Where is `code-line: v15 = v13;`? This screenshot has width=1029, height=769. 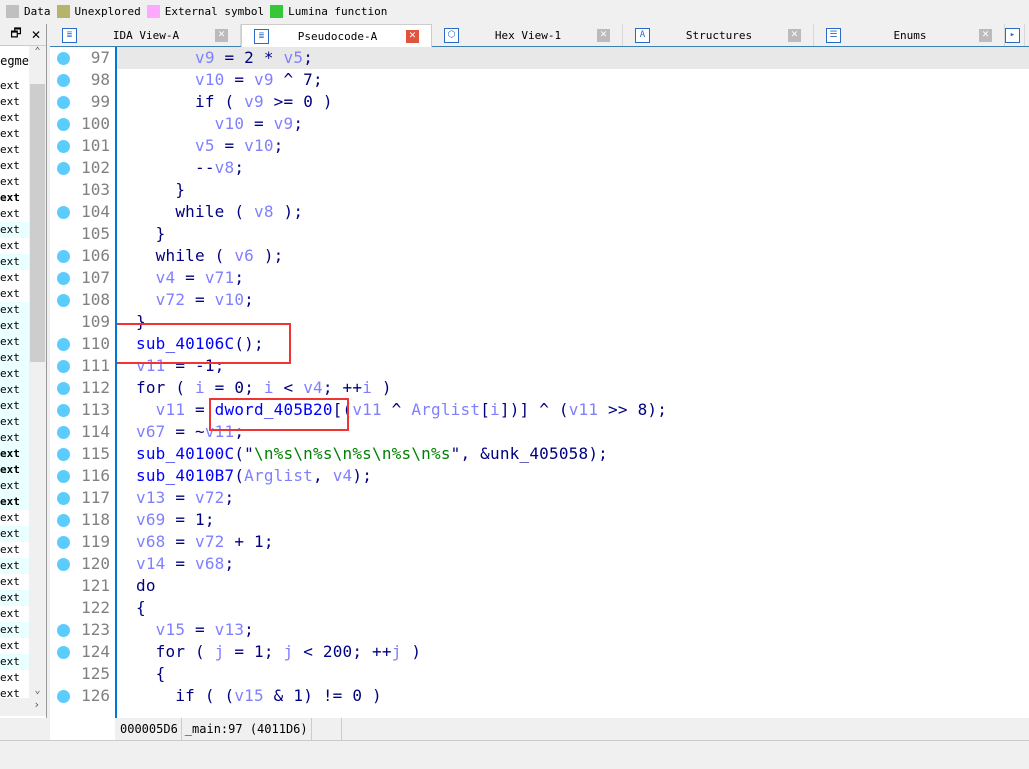 code-line: v15 = v13; is located at coordinates (573, 630).